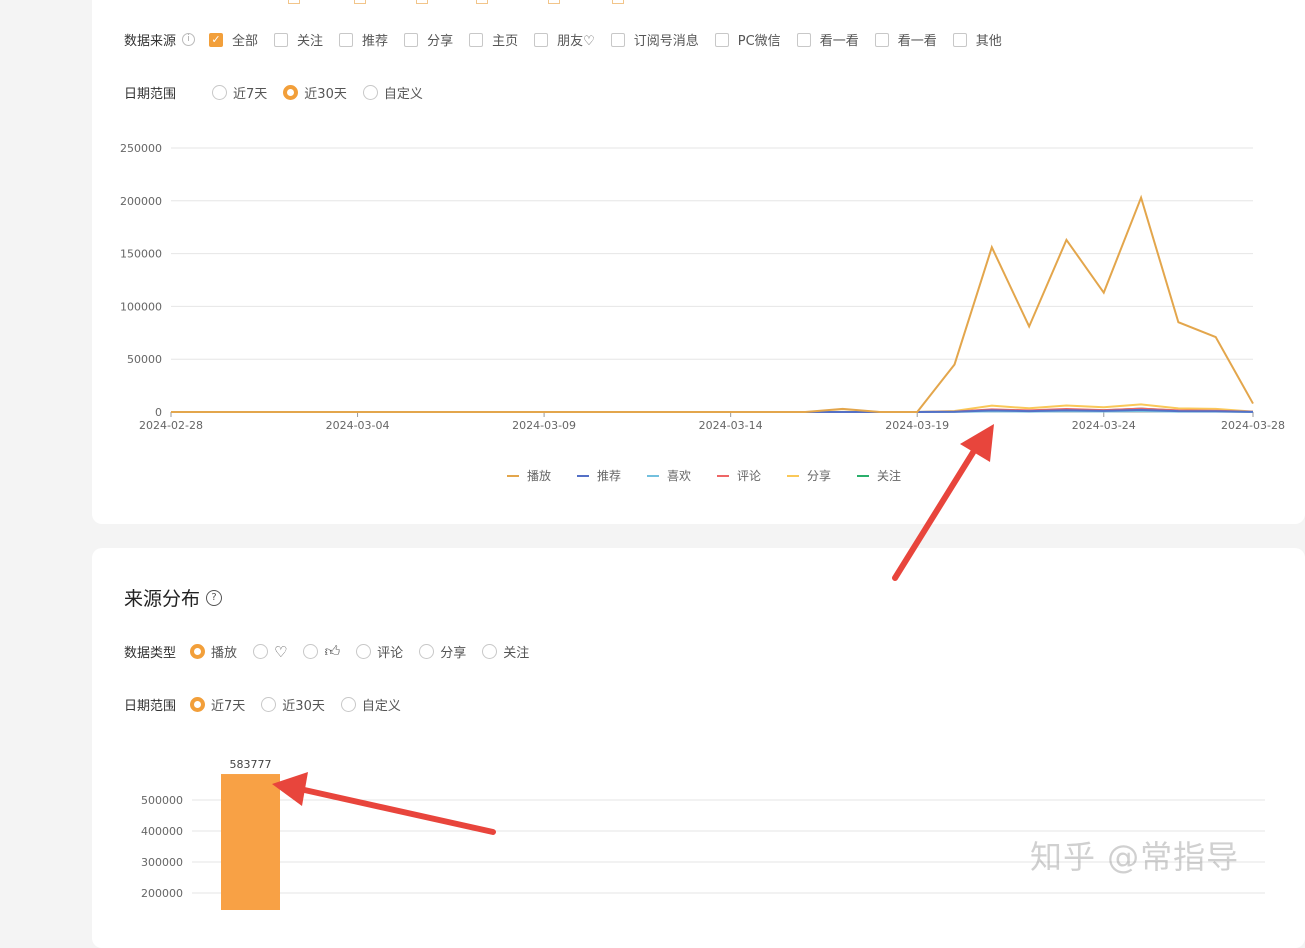 The width and height of the screenshot is (1305, 948). What do you see at coordinates (162, 862) in the screenshot?
I see `bar-y-tick-label: 300000` at bounding box center [162, 862].